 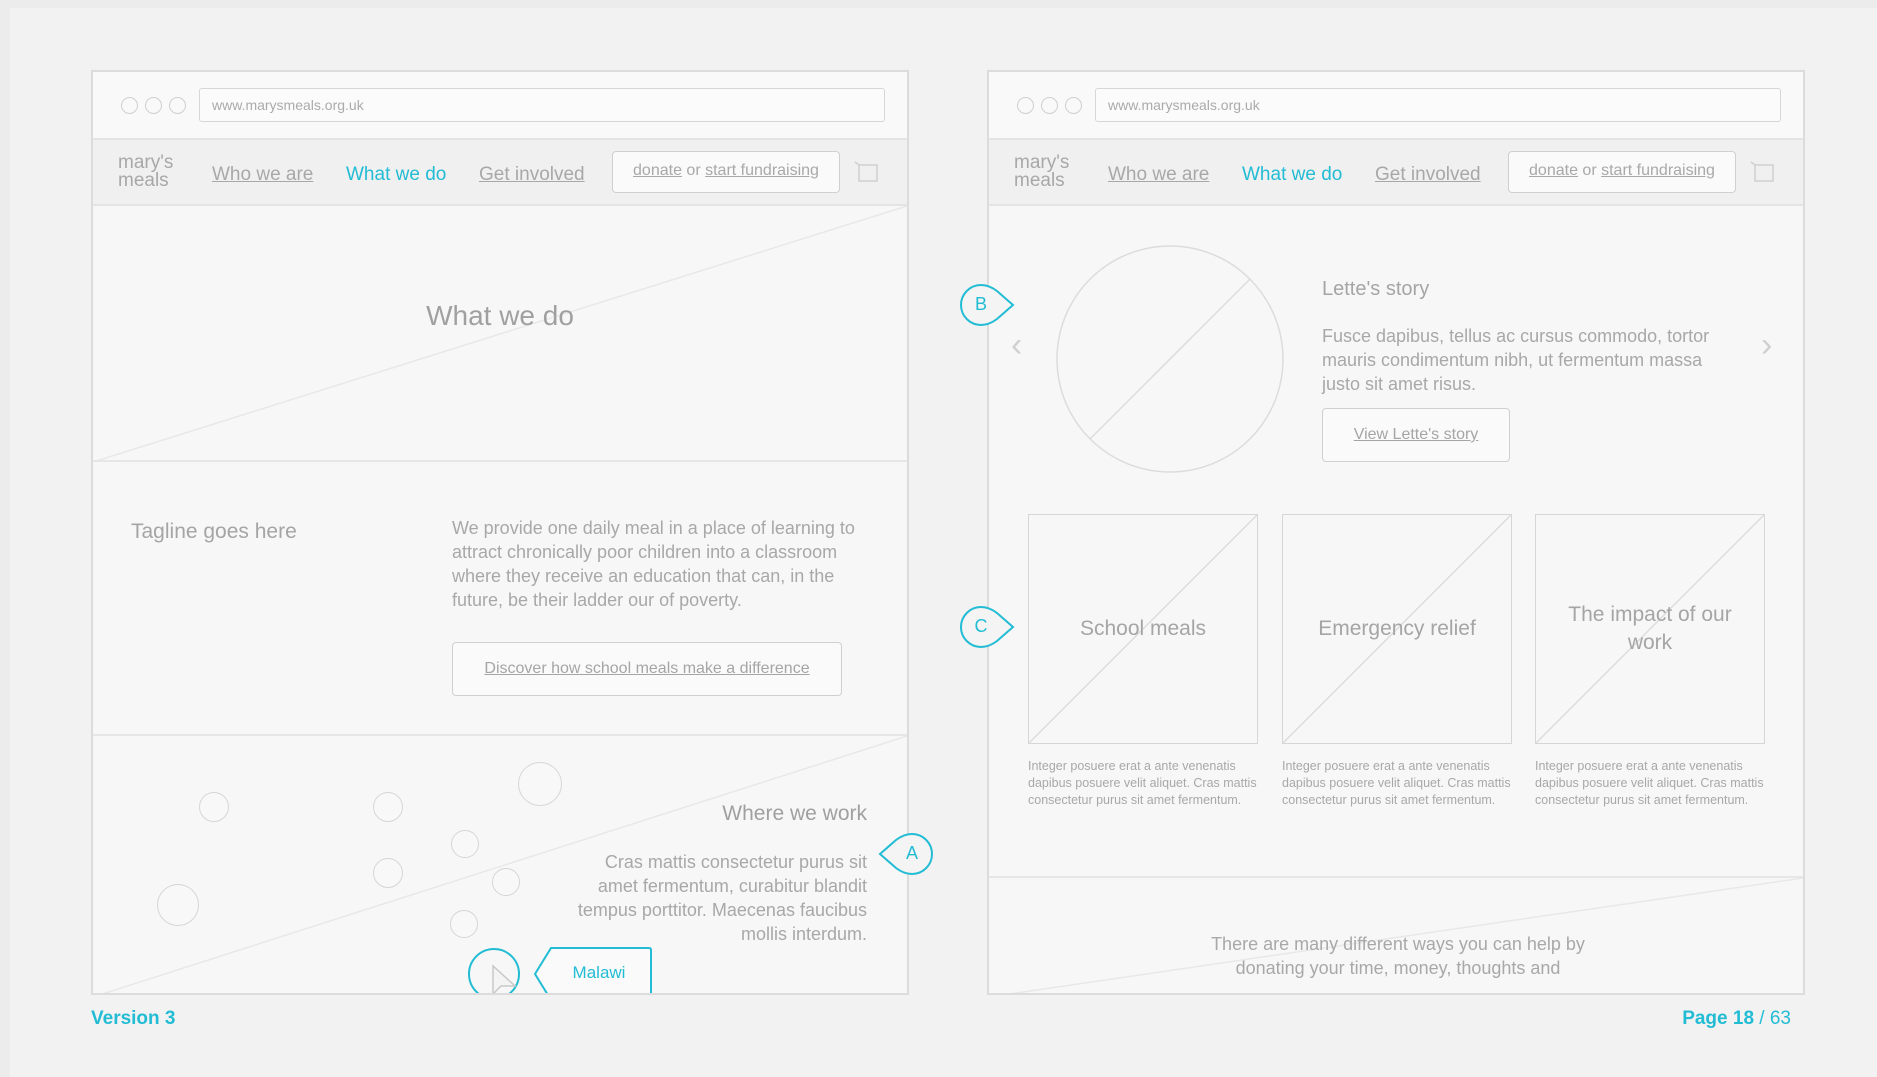 What do you see at coordinates (504, 978) in the screenshot?
I see `cursor-icon` at bounding box center [504, 978].